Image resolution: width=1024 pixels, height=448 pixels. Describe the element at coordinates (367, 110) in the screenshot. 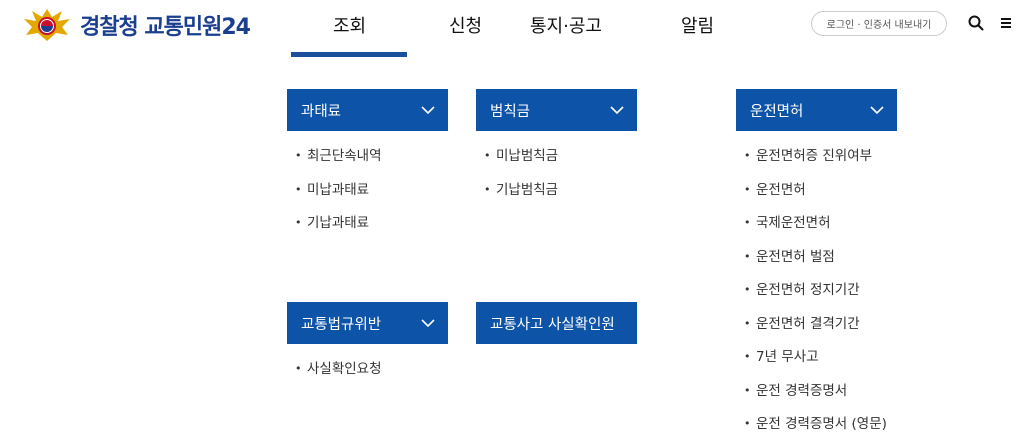

I see `section-fines-header: 과태료` at that location.